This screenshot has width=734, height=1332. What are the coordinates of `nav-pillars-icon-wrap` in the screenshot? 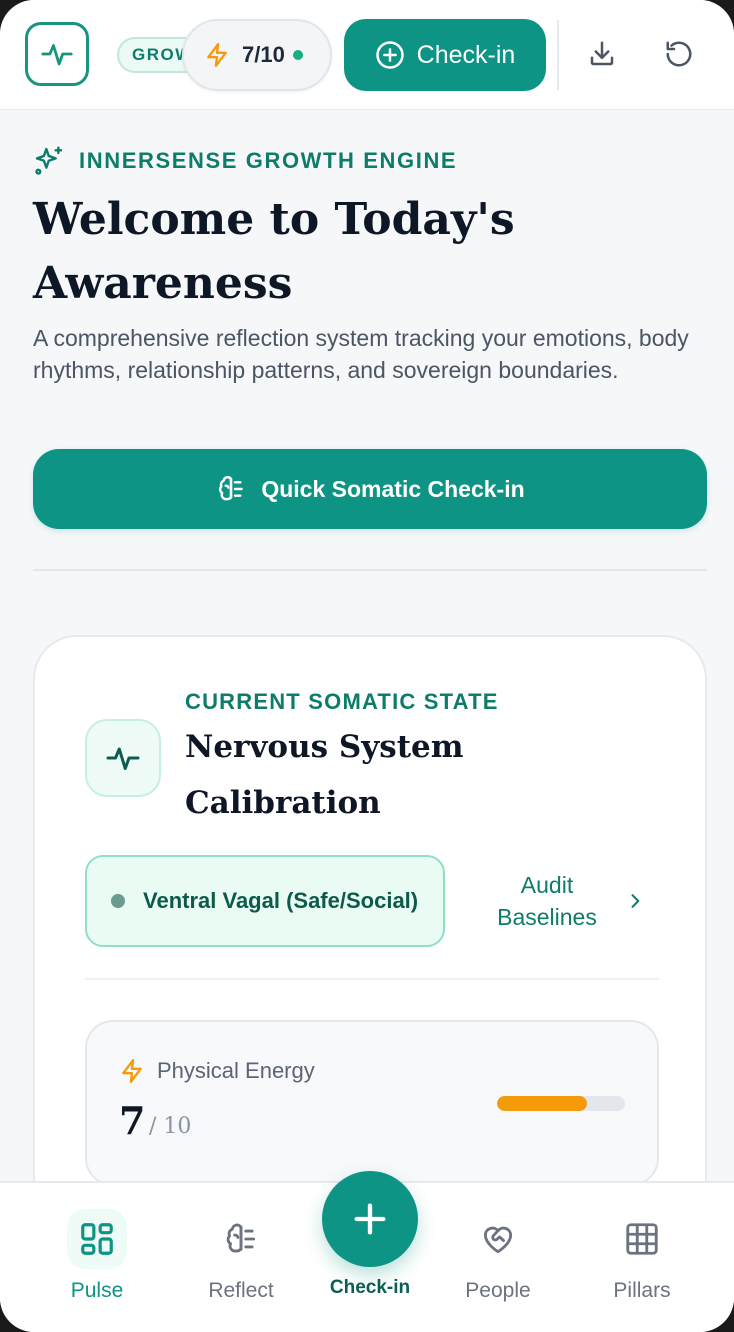 It's located at (642, 1239).